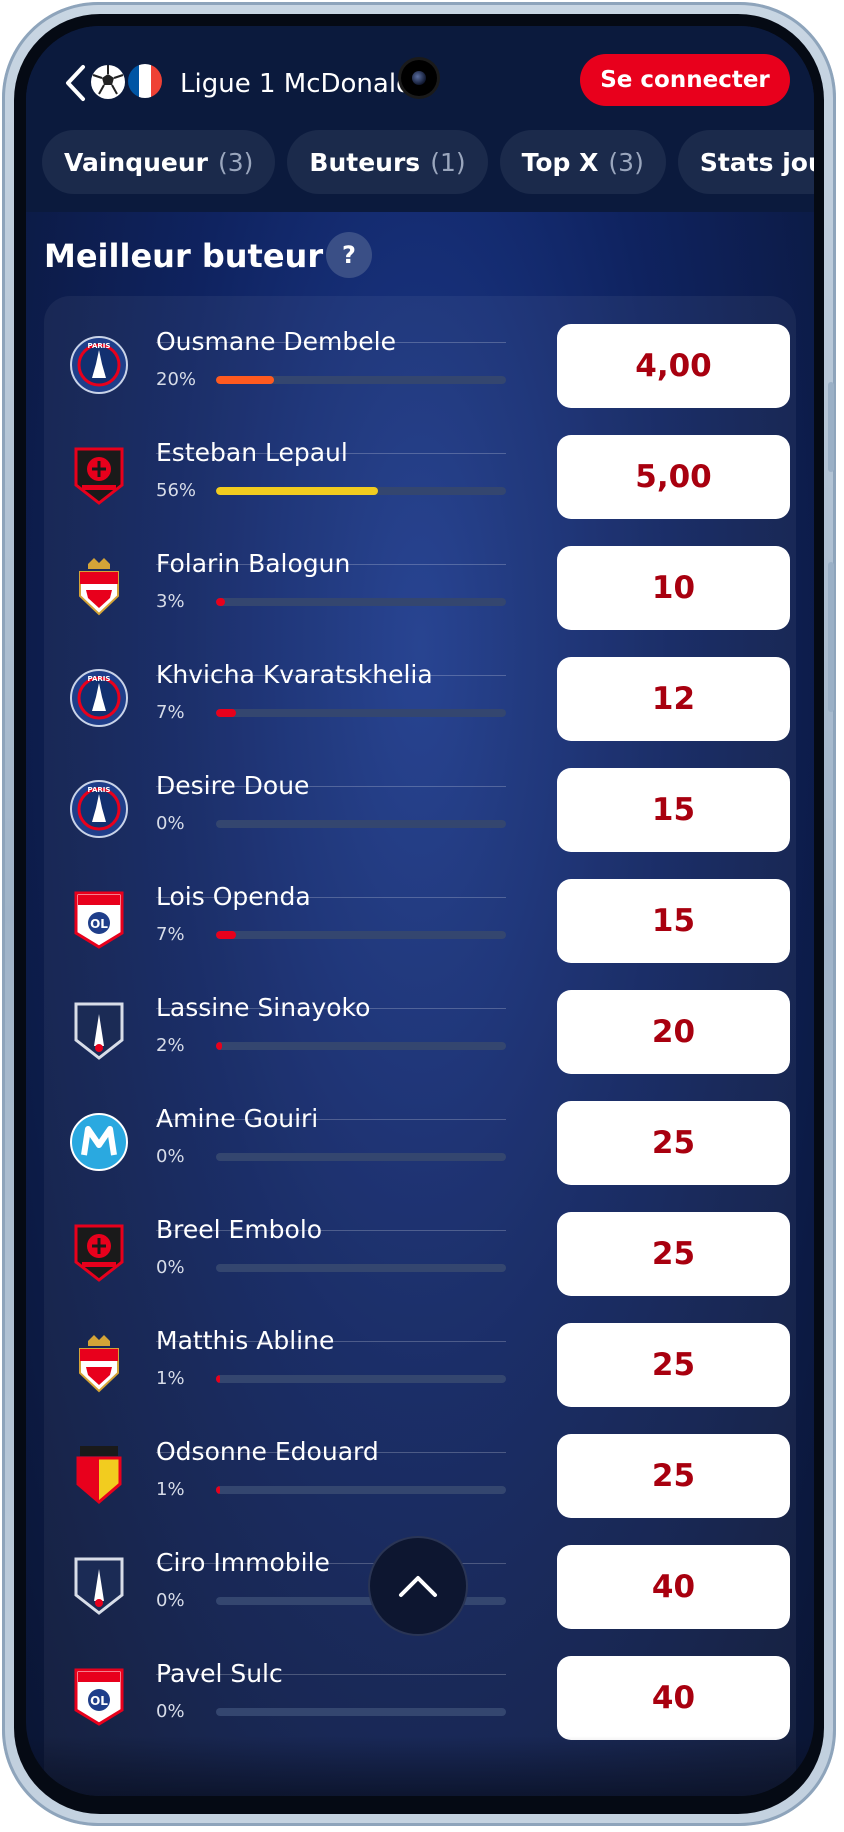 The height and width of the screenshot is (1832, 844). What do you see at coordinates (156, 81) in the screenshot?
I see `flag-stripe-red` at bounding box center [156, 81].